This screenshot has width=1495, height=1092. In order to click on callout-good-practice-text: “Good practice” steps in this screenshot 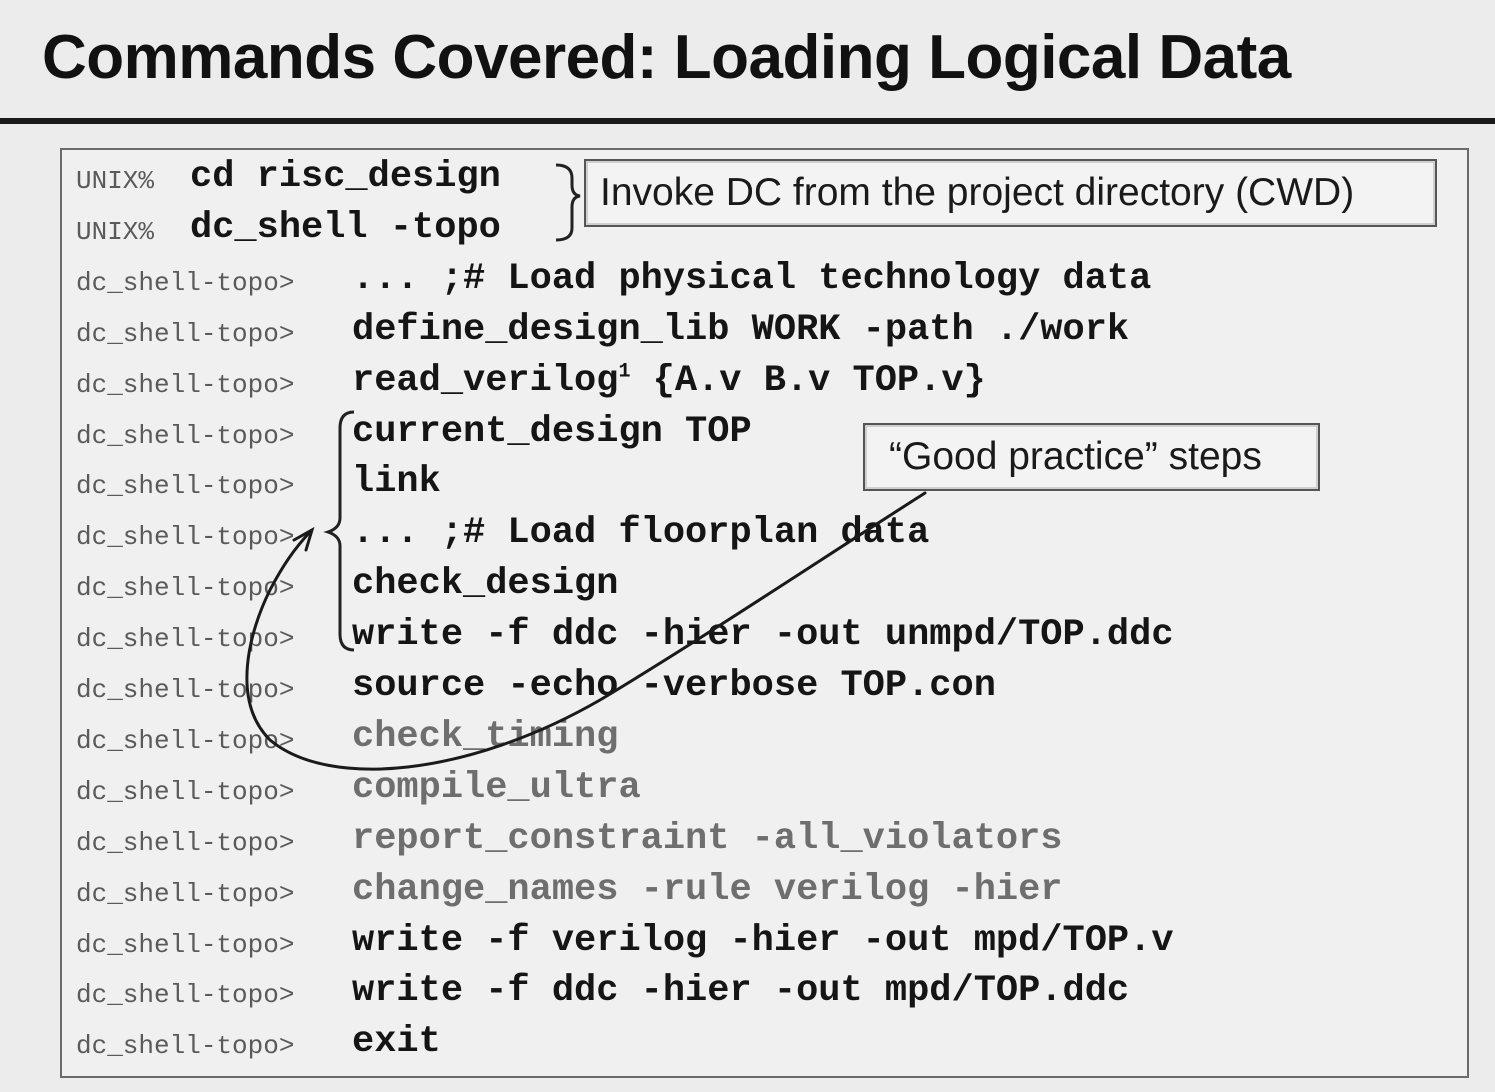, I will do `click(1075, 456)`.